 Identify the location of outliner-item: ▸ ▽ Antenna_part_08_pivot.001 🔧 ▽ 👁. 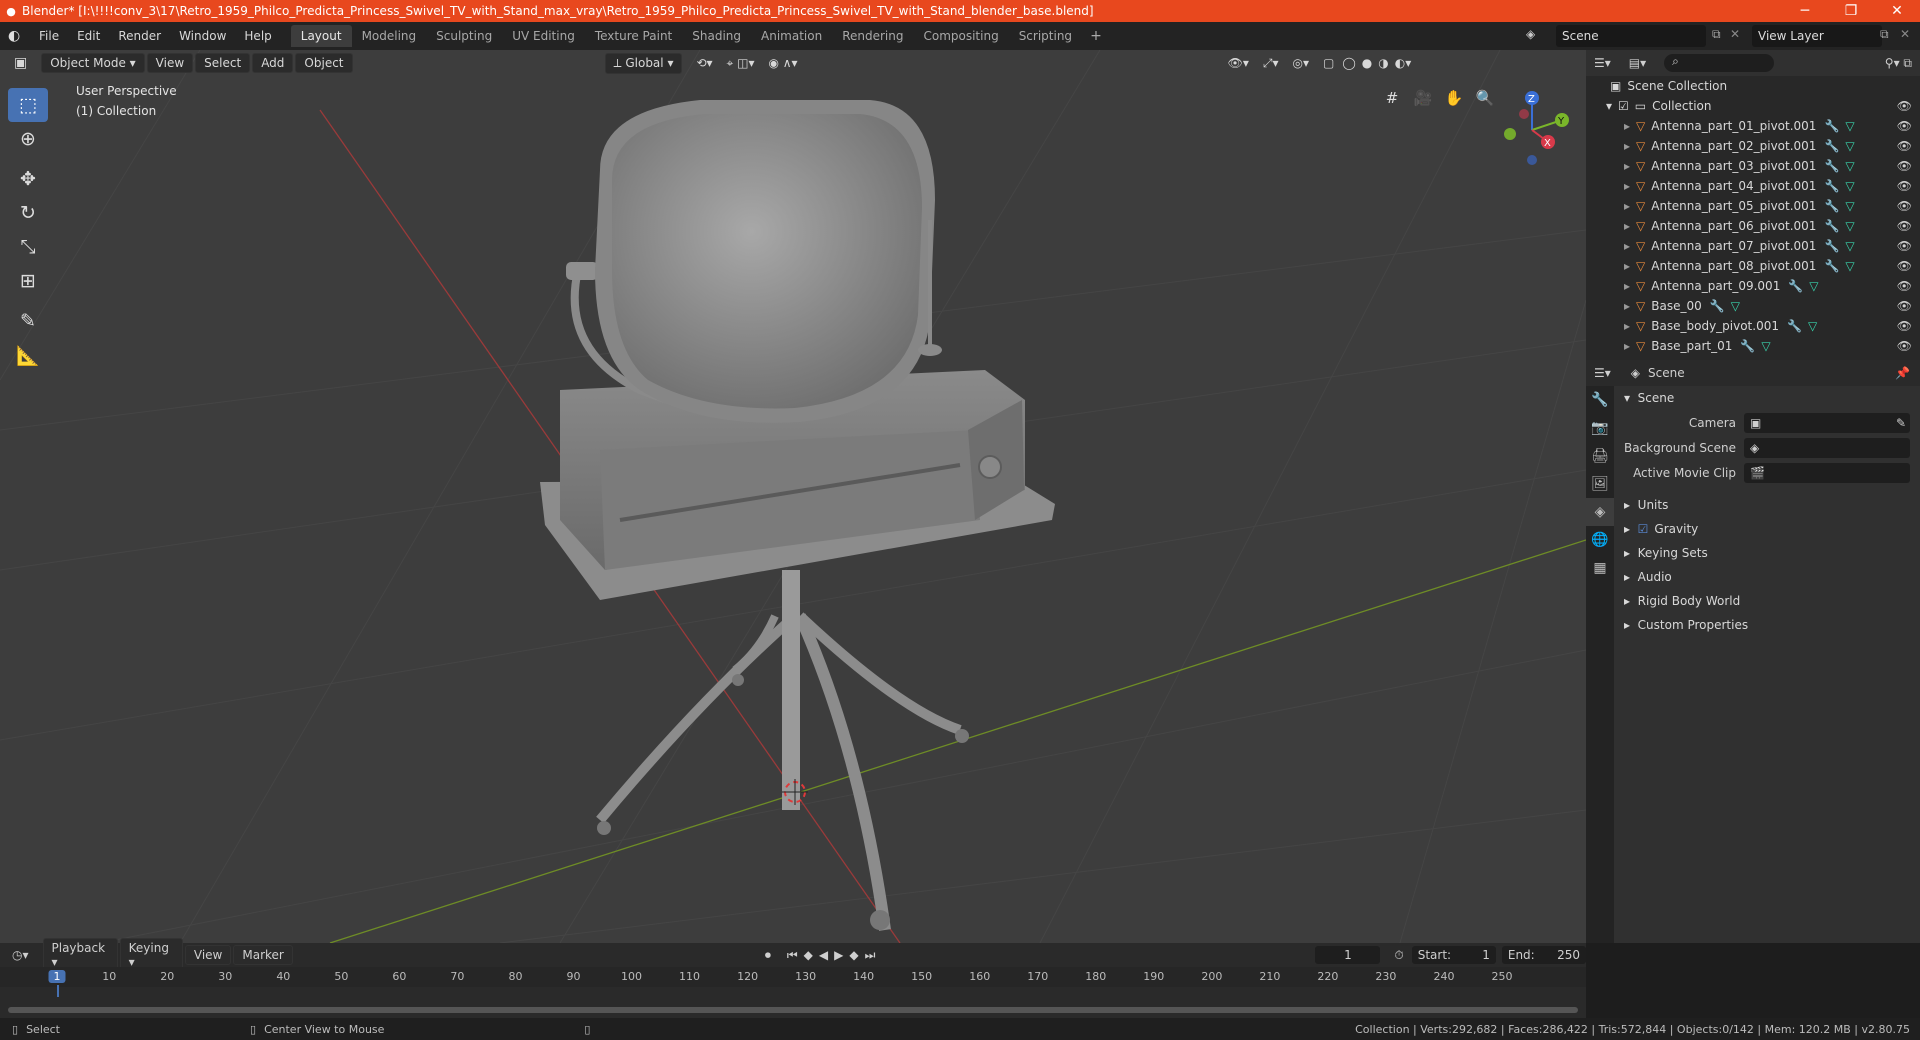
(1753, 266).